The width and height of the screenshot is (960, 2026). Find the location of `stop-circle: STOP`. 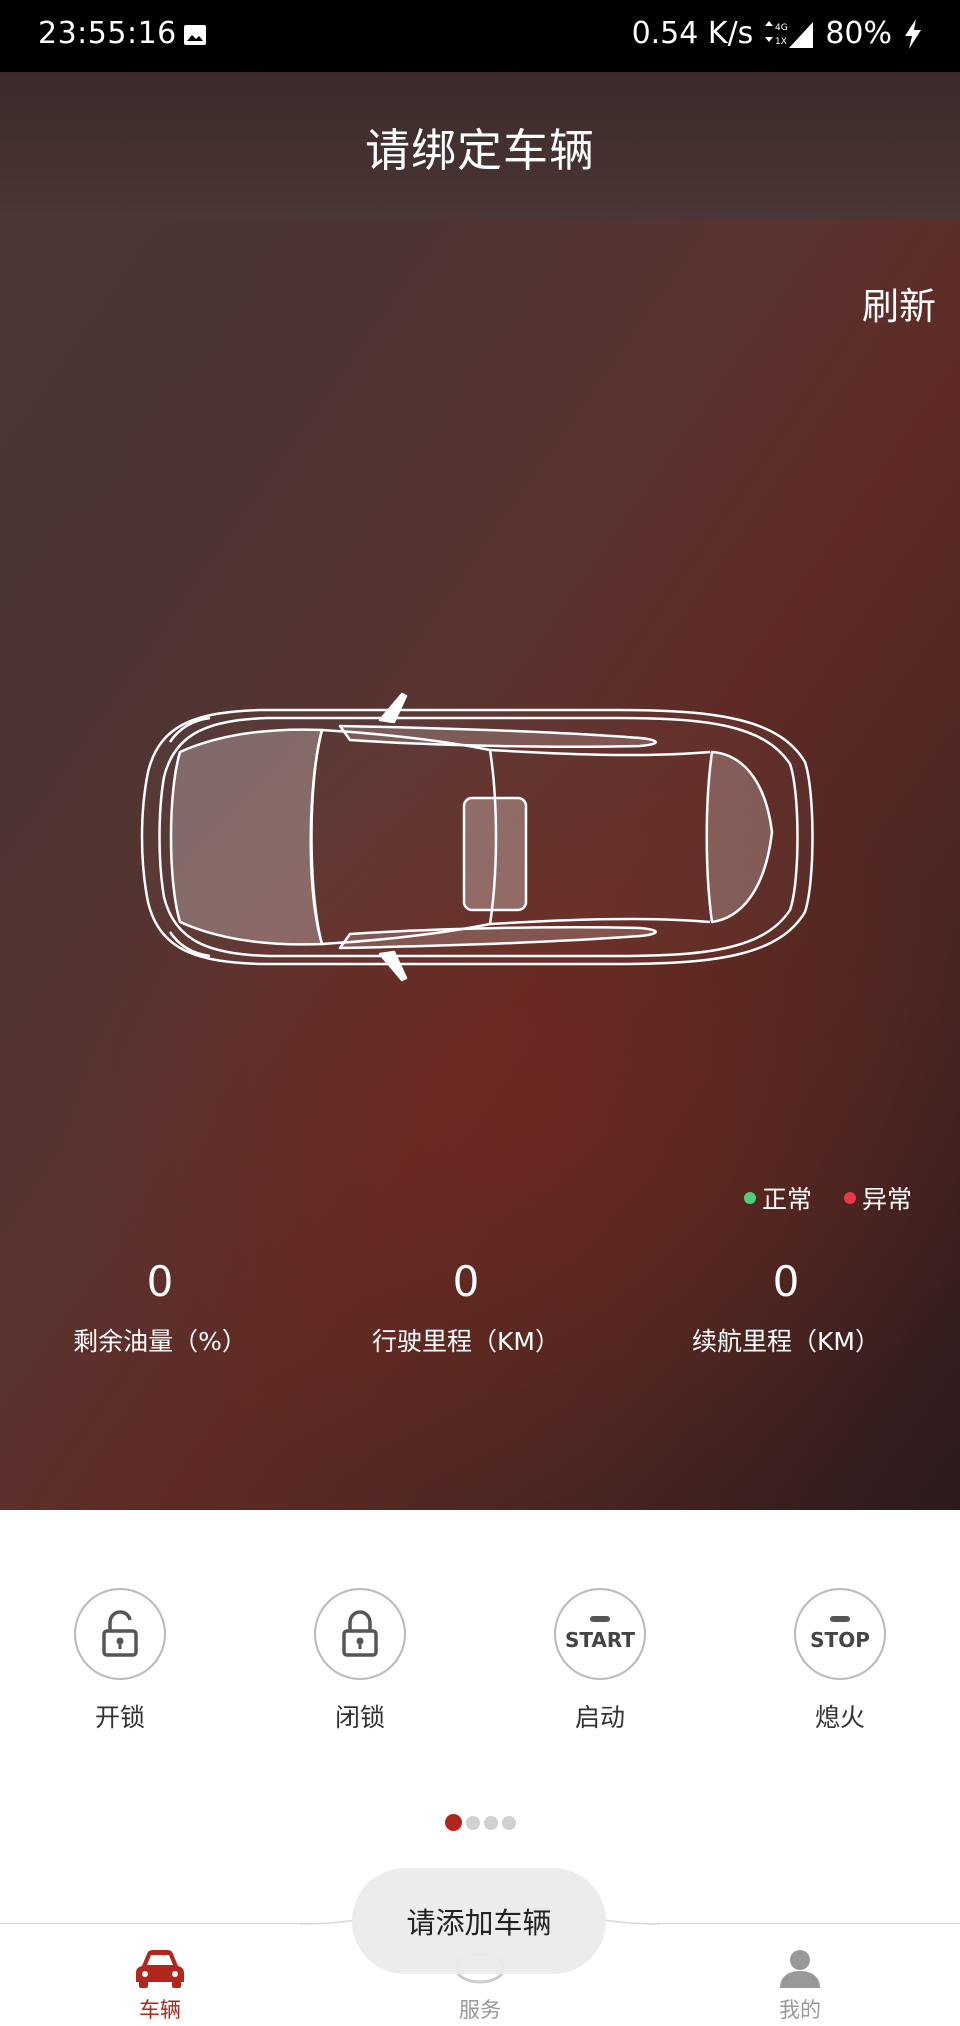

stop-circle: STOP is located at coordinates (840, 1634).